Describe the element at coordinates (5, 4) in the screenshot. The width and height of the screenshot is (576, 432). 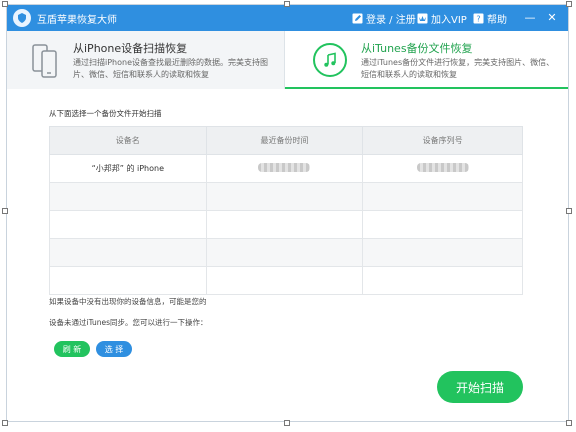
I see `resize-handle-top-left` at that location.